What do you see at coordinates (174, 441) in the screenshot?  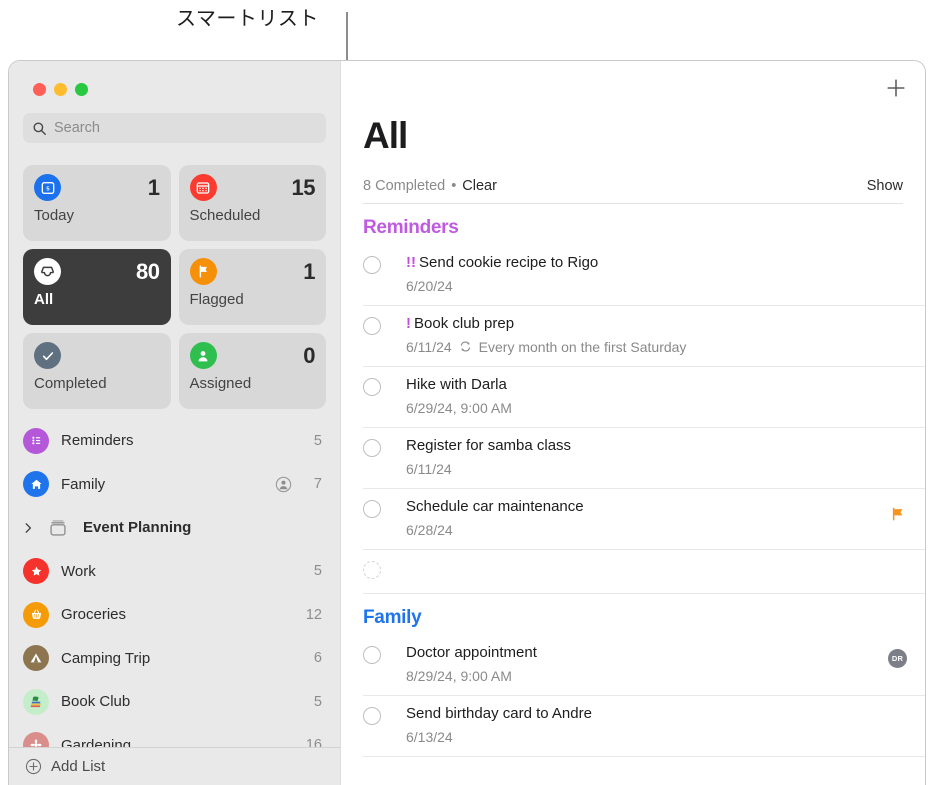 I see `list-item-reminders: Reminders 5` at bounding box center [174, 441].